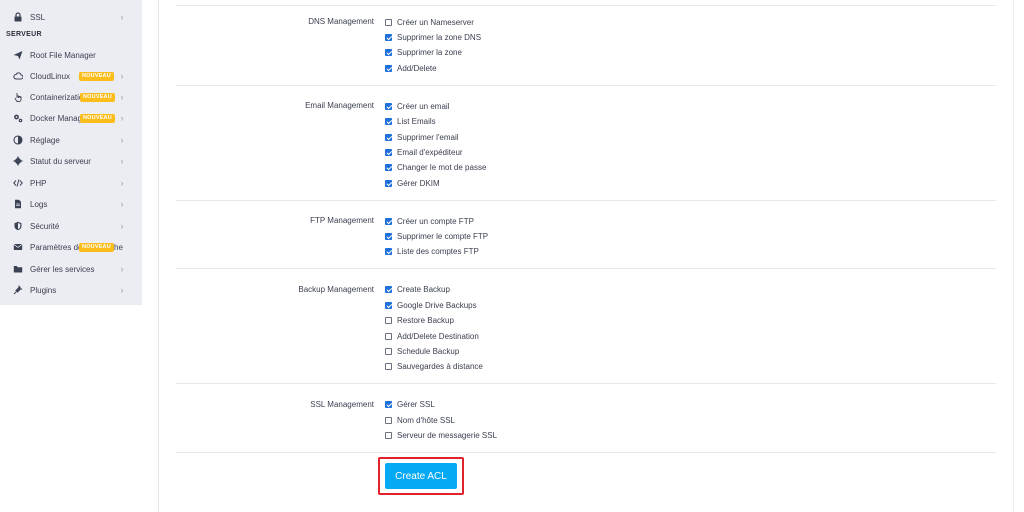 Image resolution: width=1024 pixels, height=512 pixels. What do you see at coordinates (342, 404) in the screenshot?
I see `section-title: SSL Management` at bounding box center [342, 404].